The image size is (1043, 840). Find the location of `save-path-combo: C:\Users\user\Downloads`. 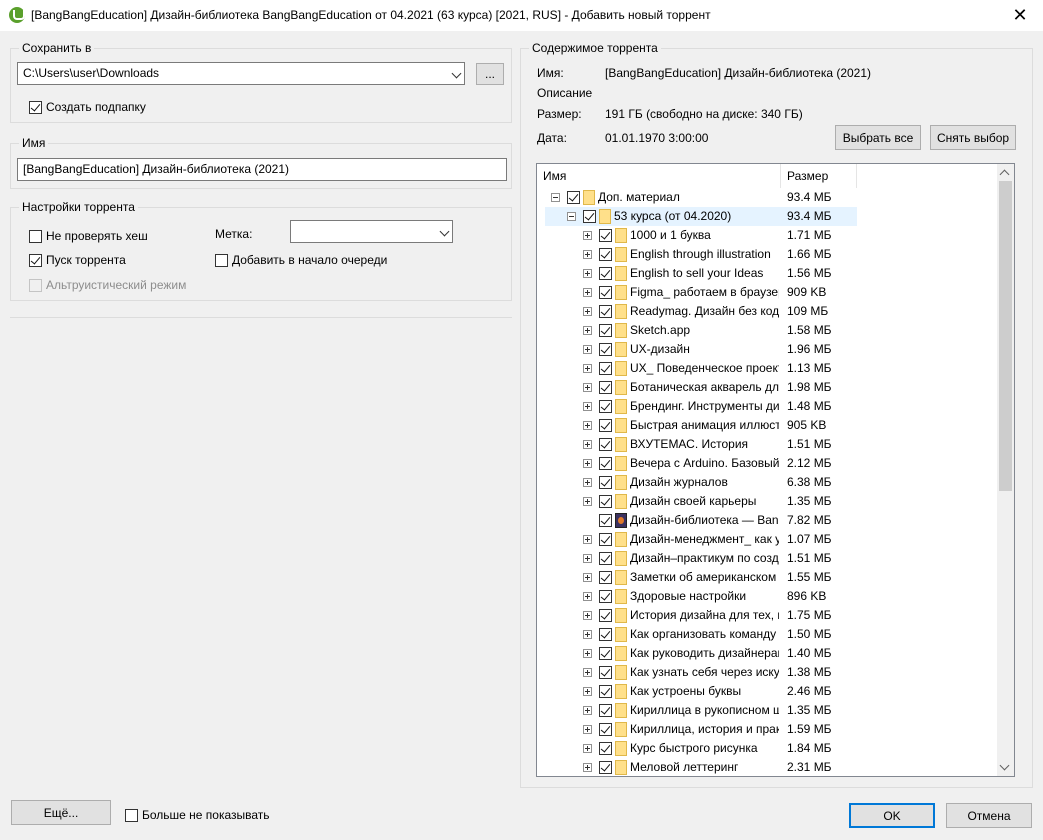

save-path-combo: C:\Users\user\Downloads is located at coordinates (241, 73).